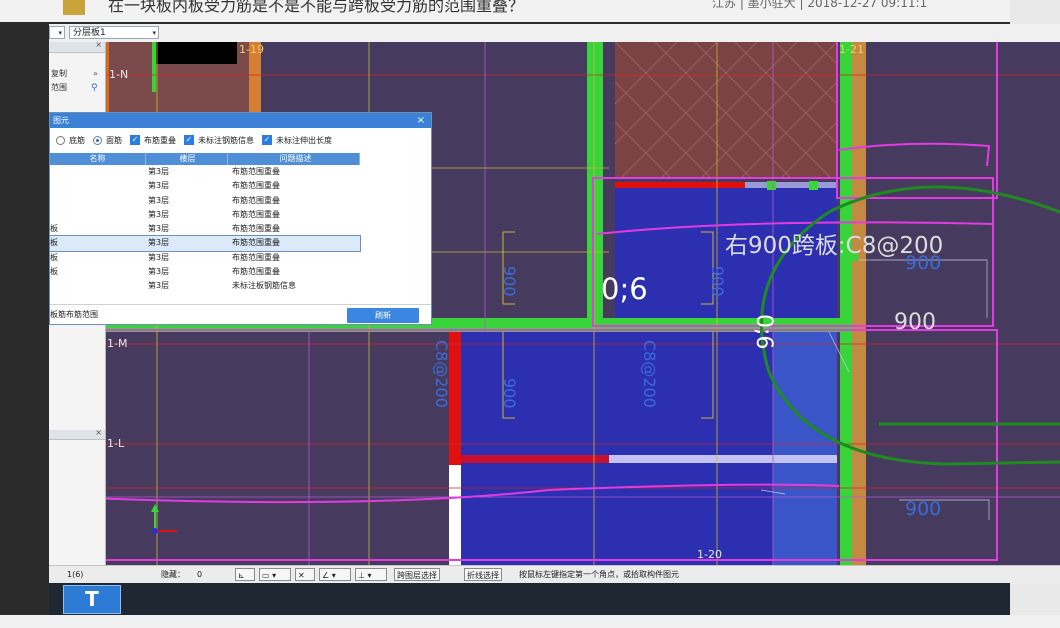  What do you see at coordinates (95, 73) in the screenshot?
I see `chevron-right-icon: »` at bounding box center [95, 73].